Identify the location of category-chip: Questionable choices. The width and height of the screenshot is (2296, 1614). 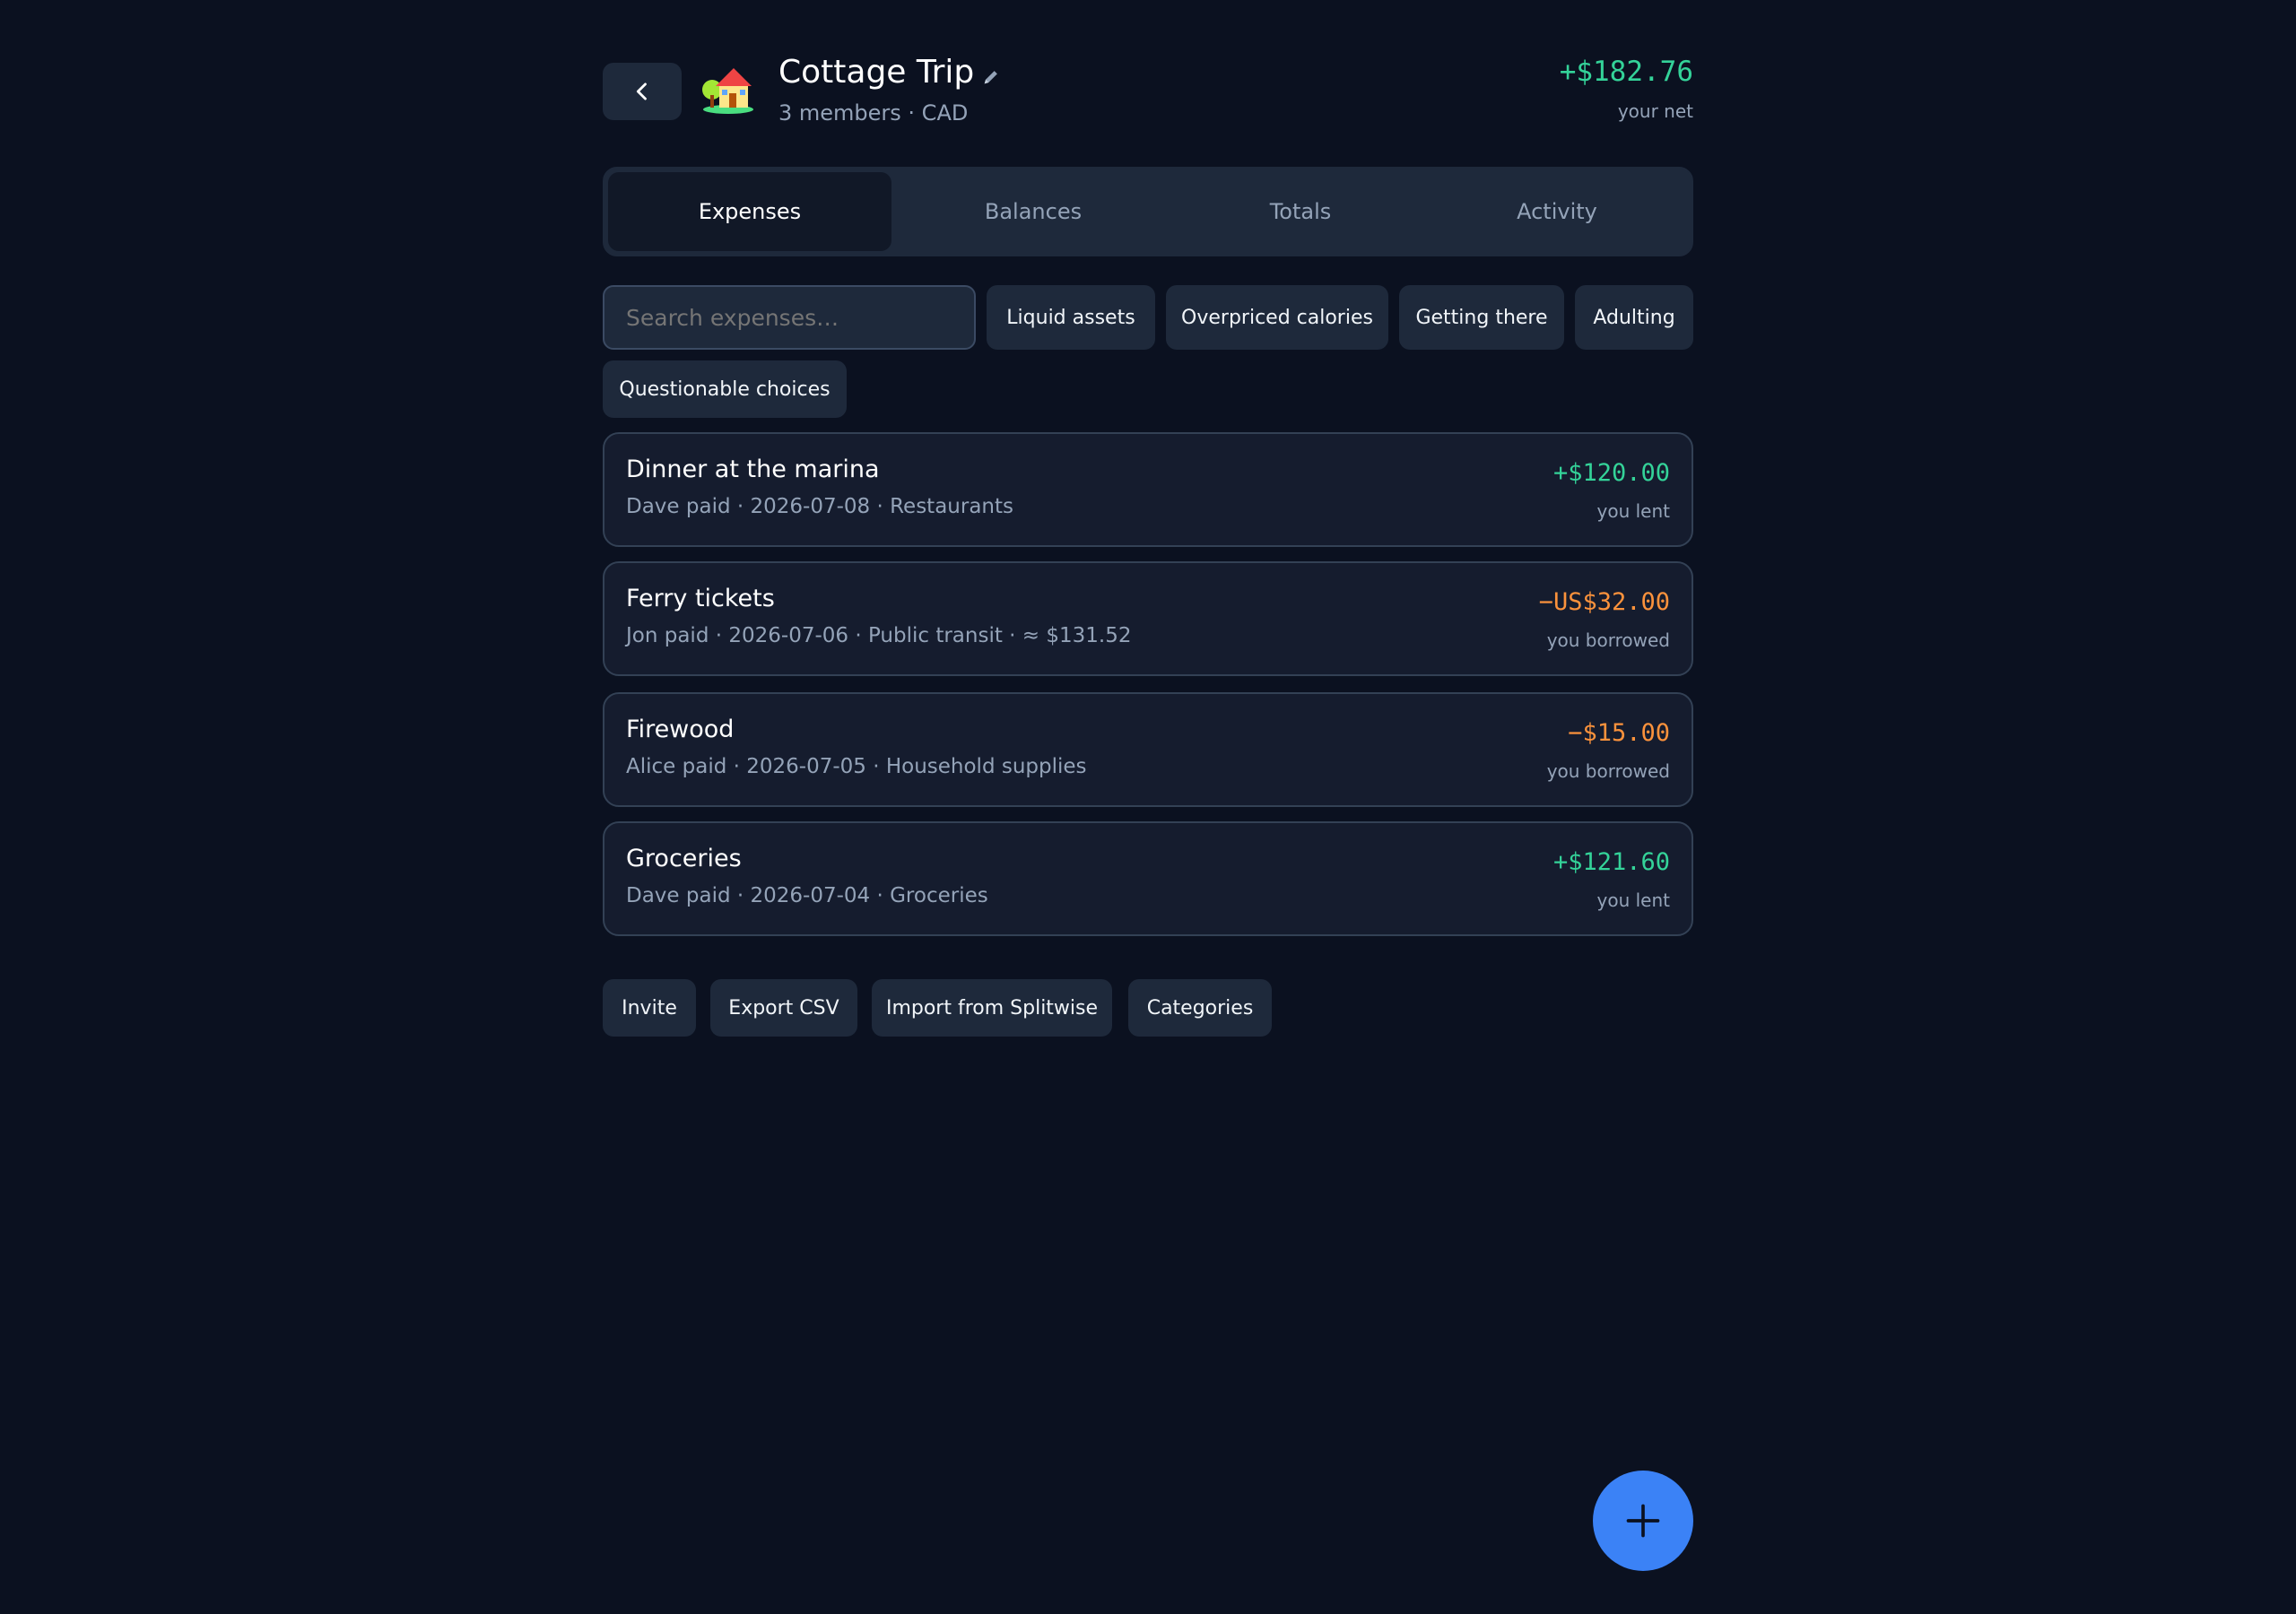
(725, 389).